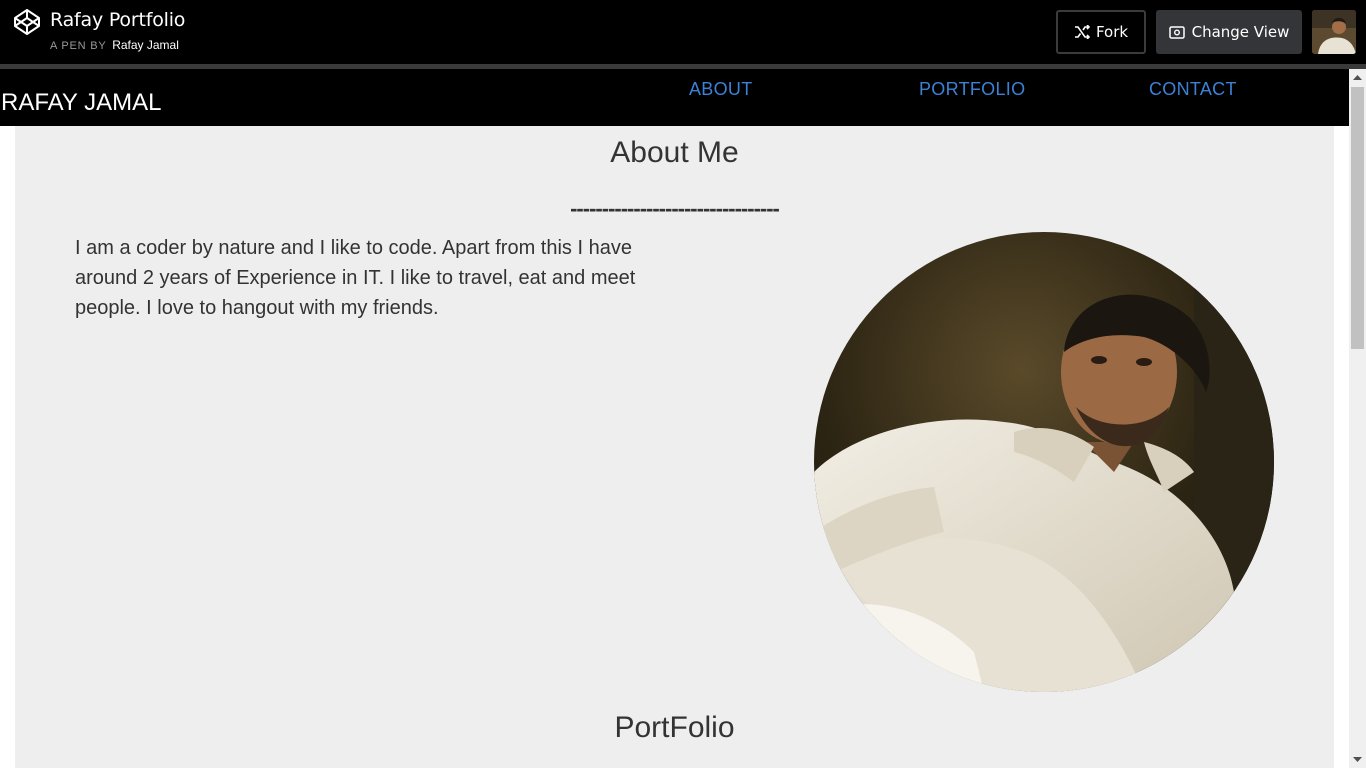 Image resolution: width=1366 pixels, height=768 pixels. I want to click on about-heading: About Me, so click(674, 152).